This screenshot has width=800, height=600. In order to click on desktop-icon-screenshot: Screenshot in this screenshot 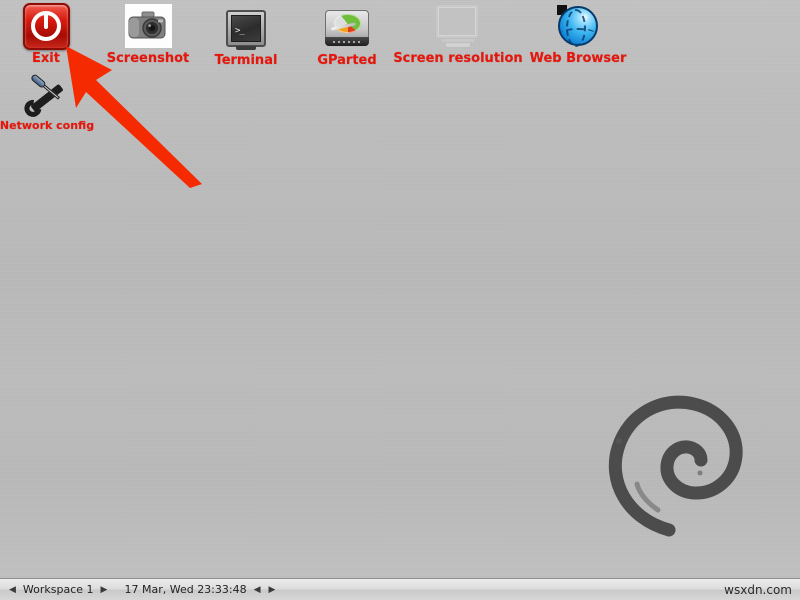, I will do `click(148, 34)`.